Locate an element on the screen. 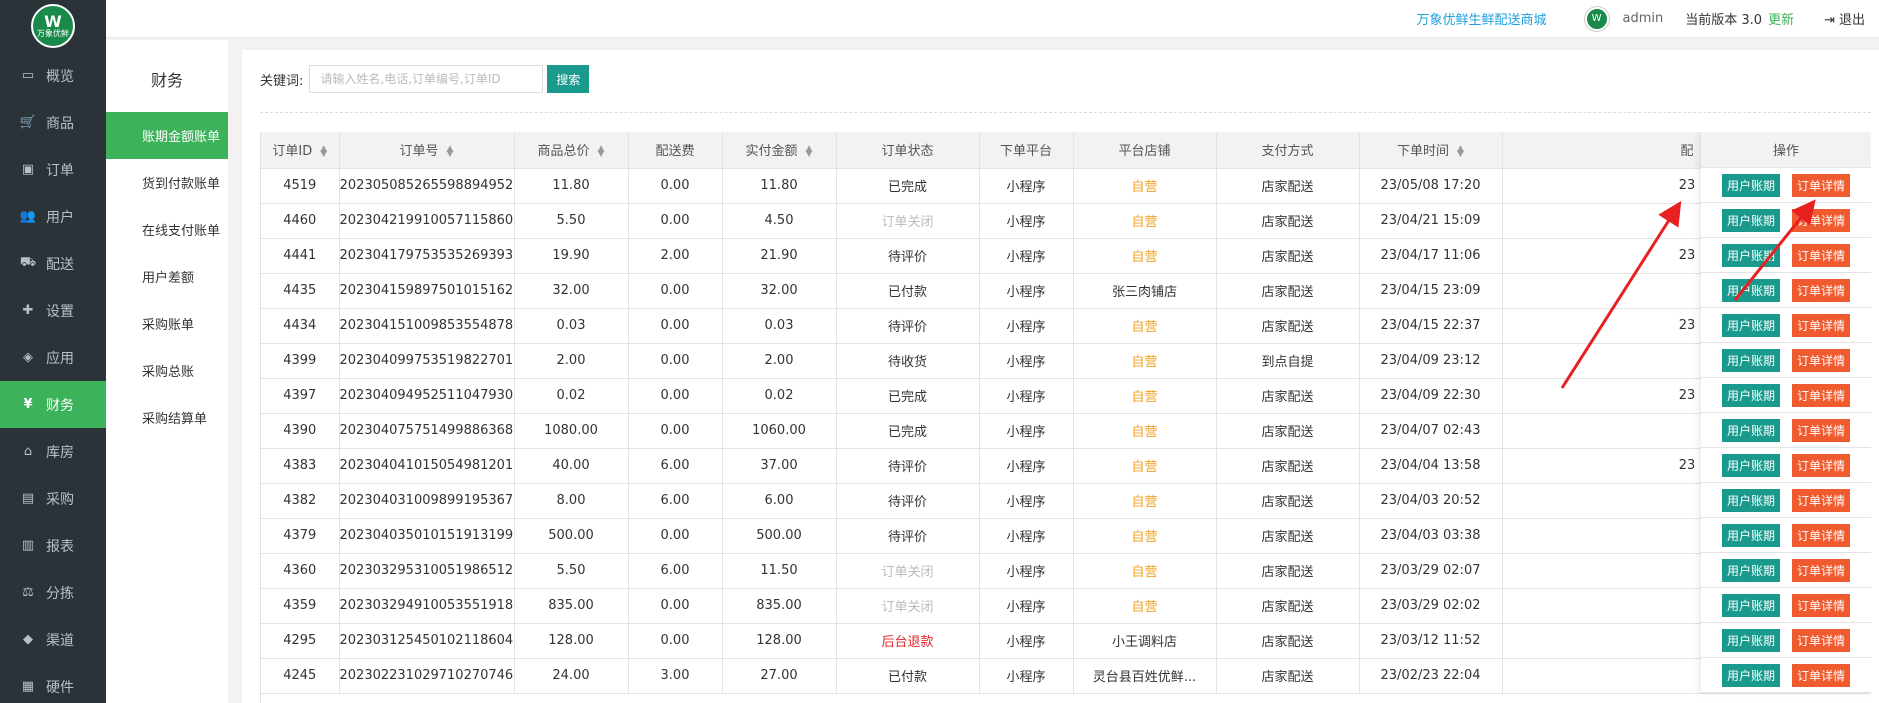  cube-icon: ◆ is located at coordinates (28, 639).